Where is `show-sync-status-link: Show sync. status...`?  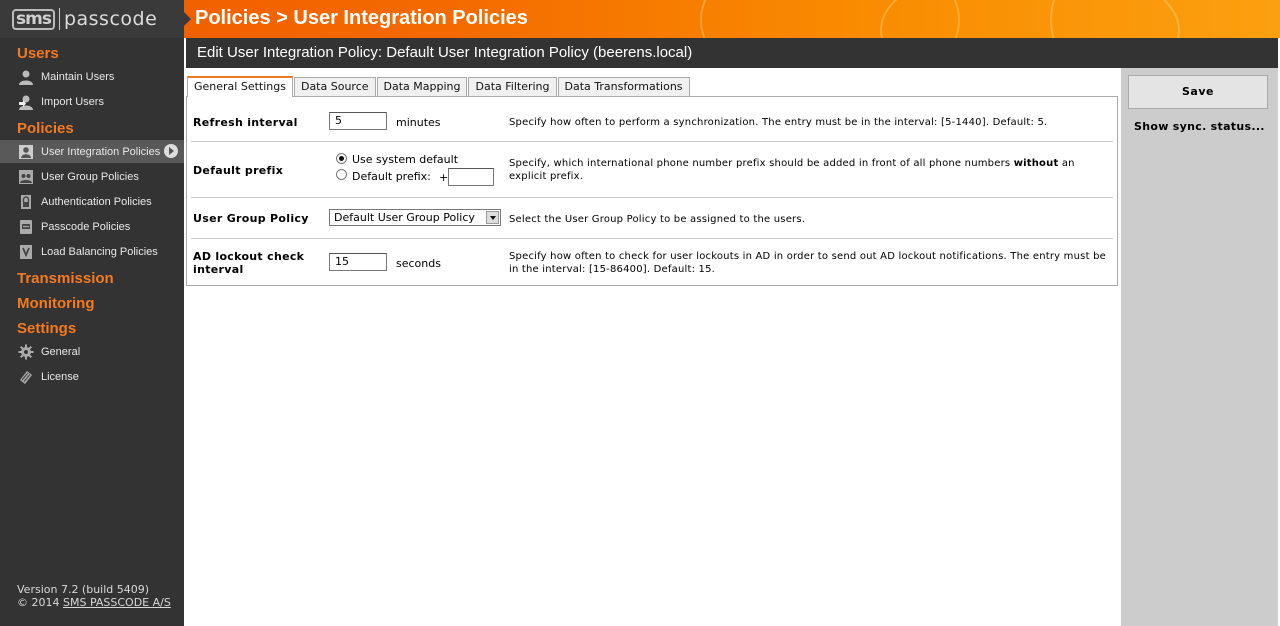 show-sync-status-link: Show sync. status... is located at coordinates (1199, 126).